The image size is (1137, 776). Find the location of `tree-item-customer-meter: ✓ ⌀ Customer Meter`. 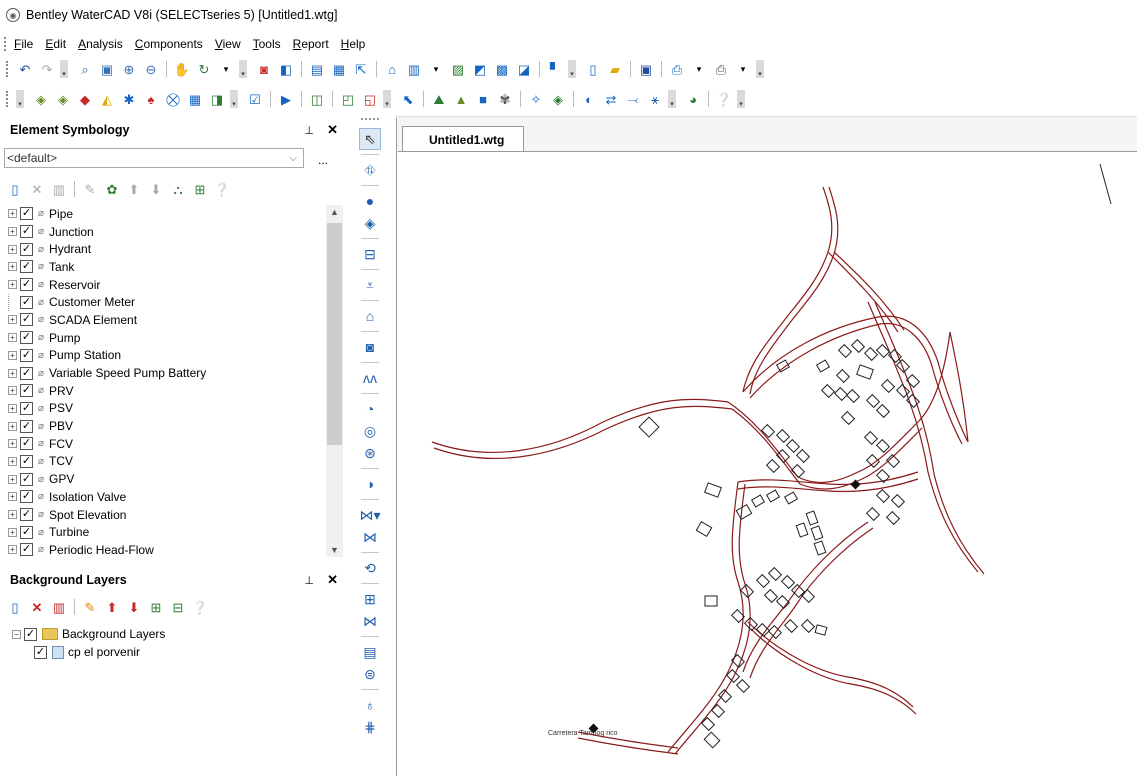

tree-item-customer-meter: ✓ ⌀ Customer Meter is located at coordinates (167, 302).